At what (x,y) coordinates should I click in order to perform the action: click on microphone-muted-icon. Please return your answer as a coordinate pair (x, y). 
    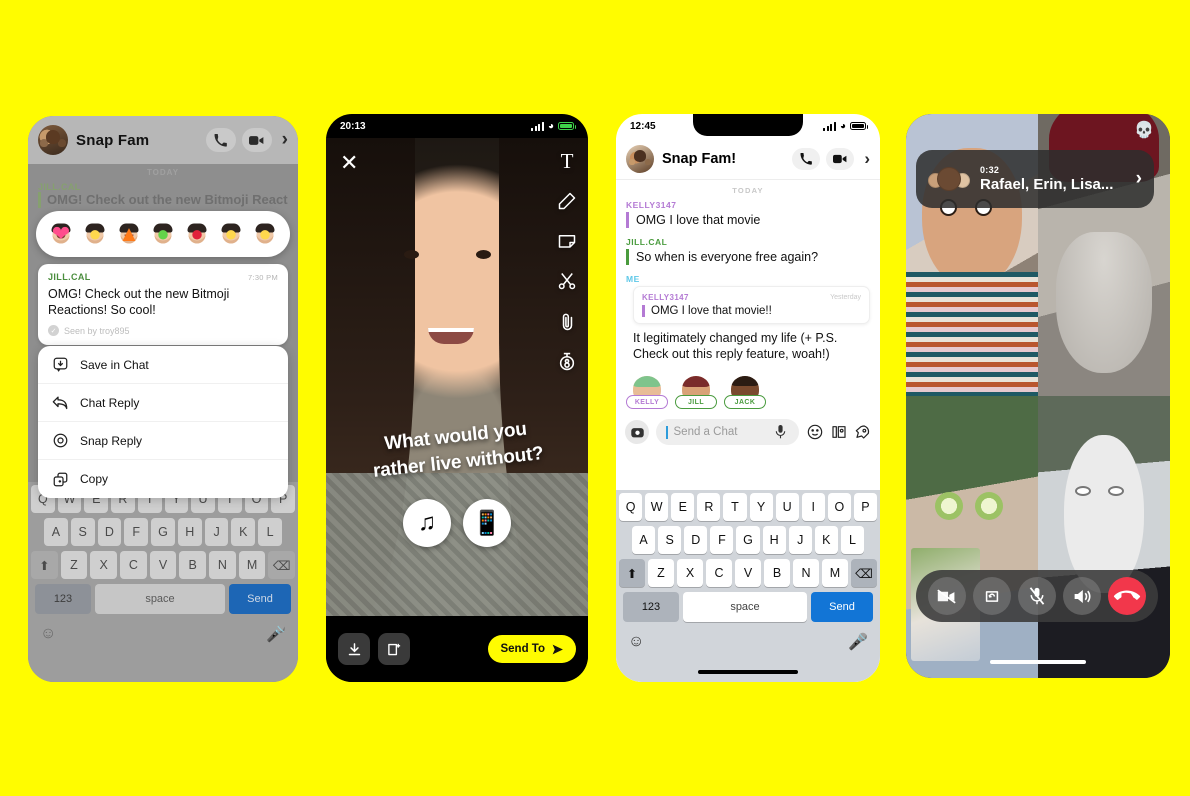
    Looking at the image, I should click on (1036, 596).